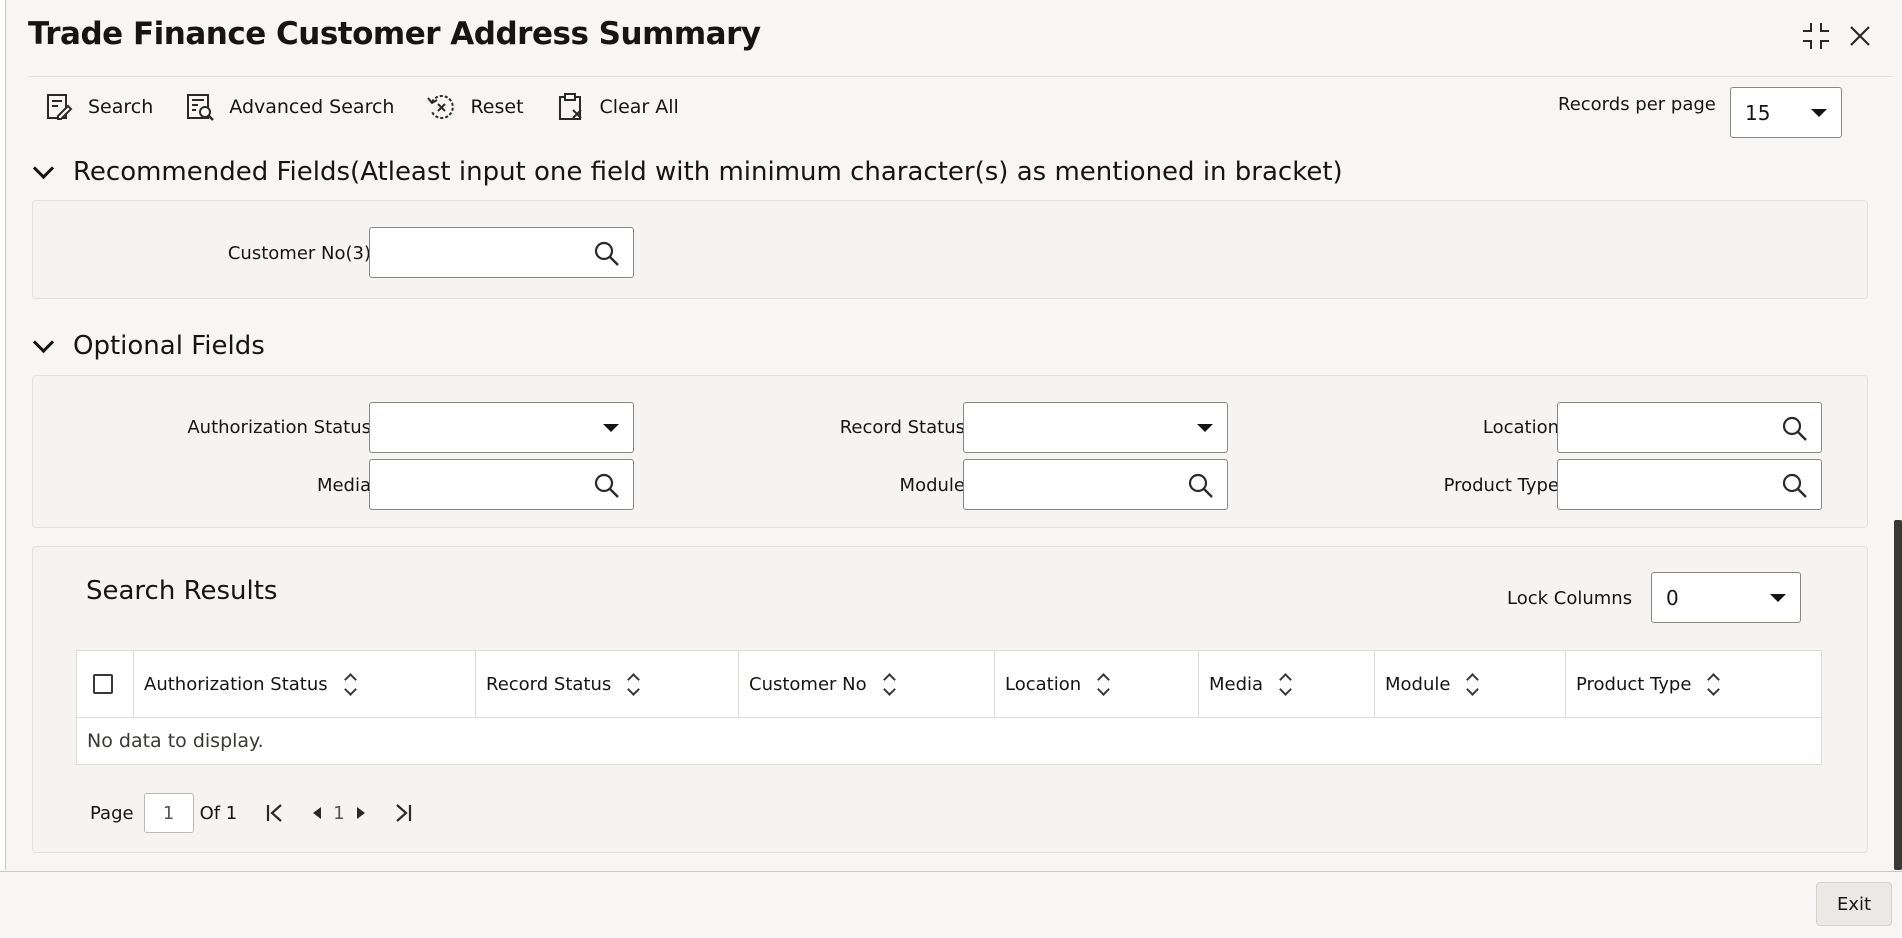  What do you see at coordinates (1417, 684) in the screenshot?
I see `column-label: Module` at bounding box center [1417, 684].